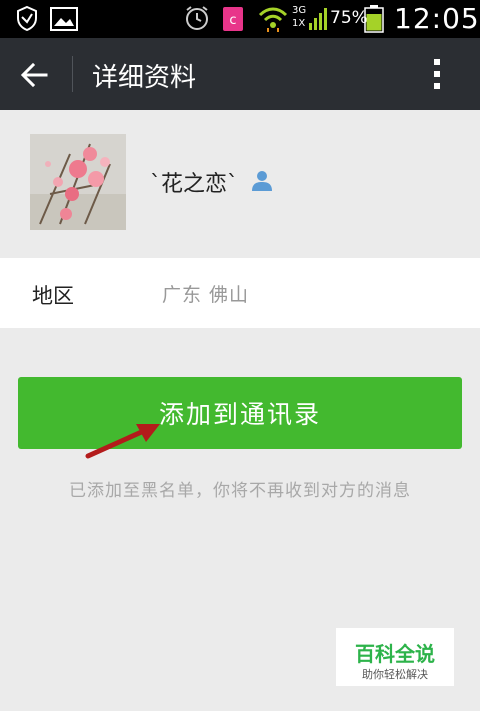 This screenshot has height=711, width=480. I want to click on app-icon: c, so click(233, 19).